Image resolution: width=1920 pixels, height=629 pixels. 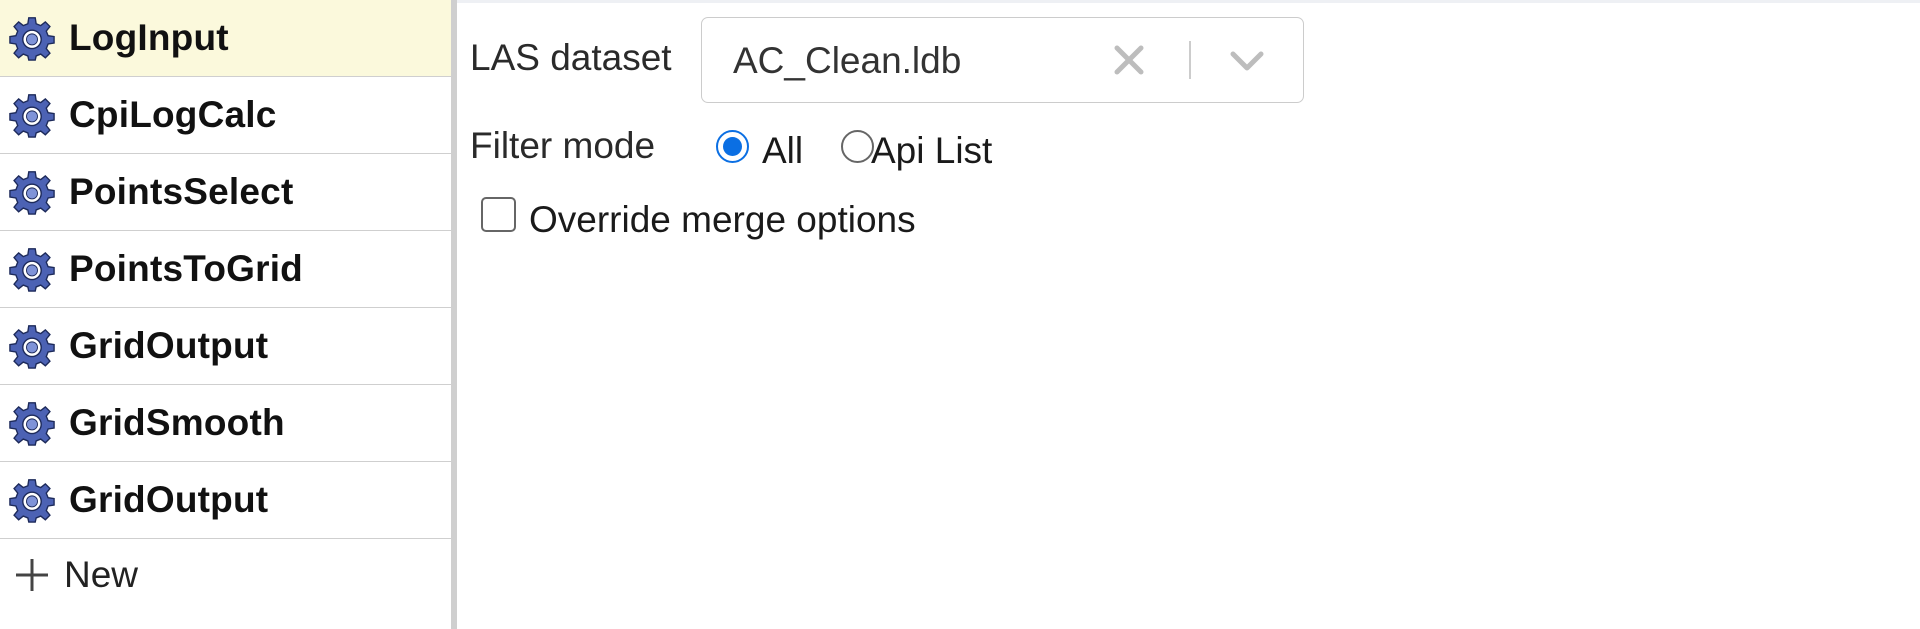 I want to click on filter-mode-api-list-radio, so click(x=857, y=146).